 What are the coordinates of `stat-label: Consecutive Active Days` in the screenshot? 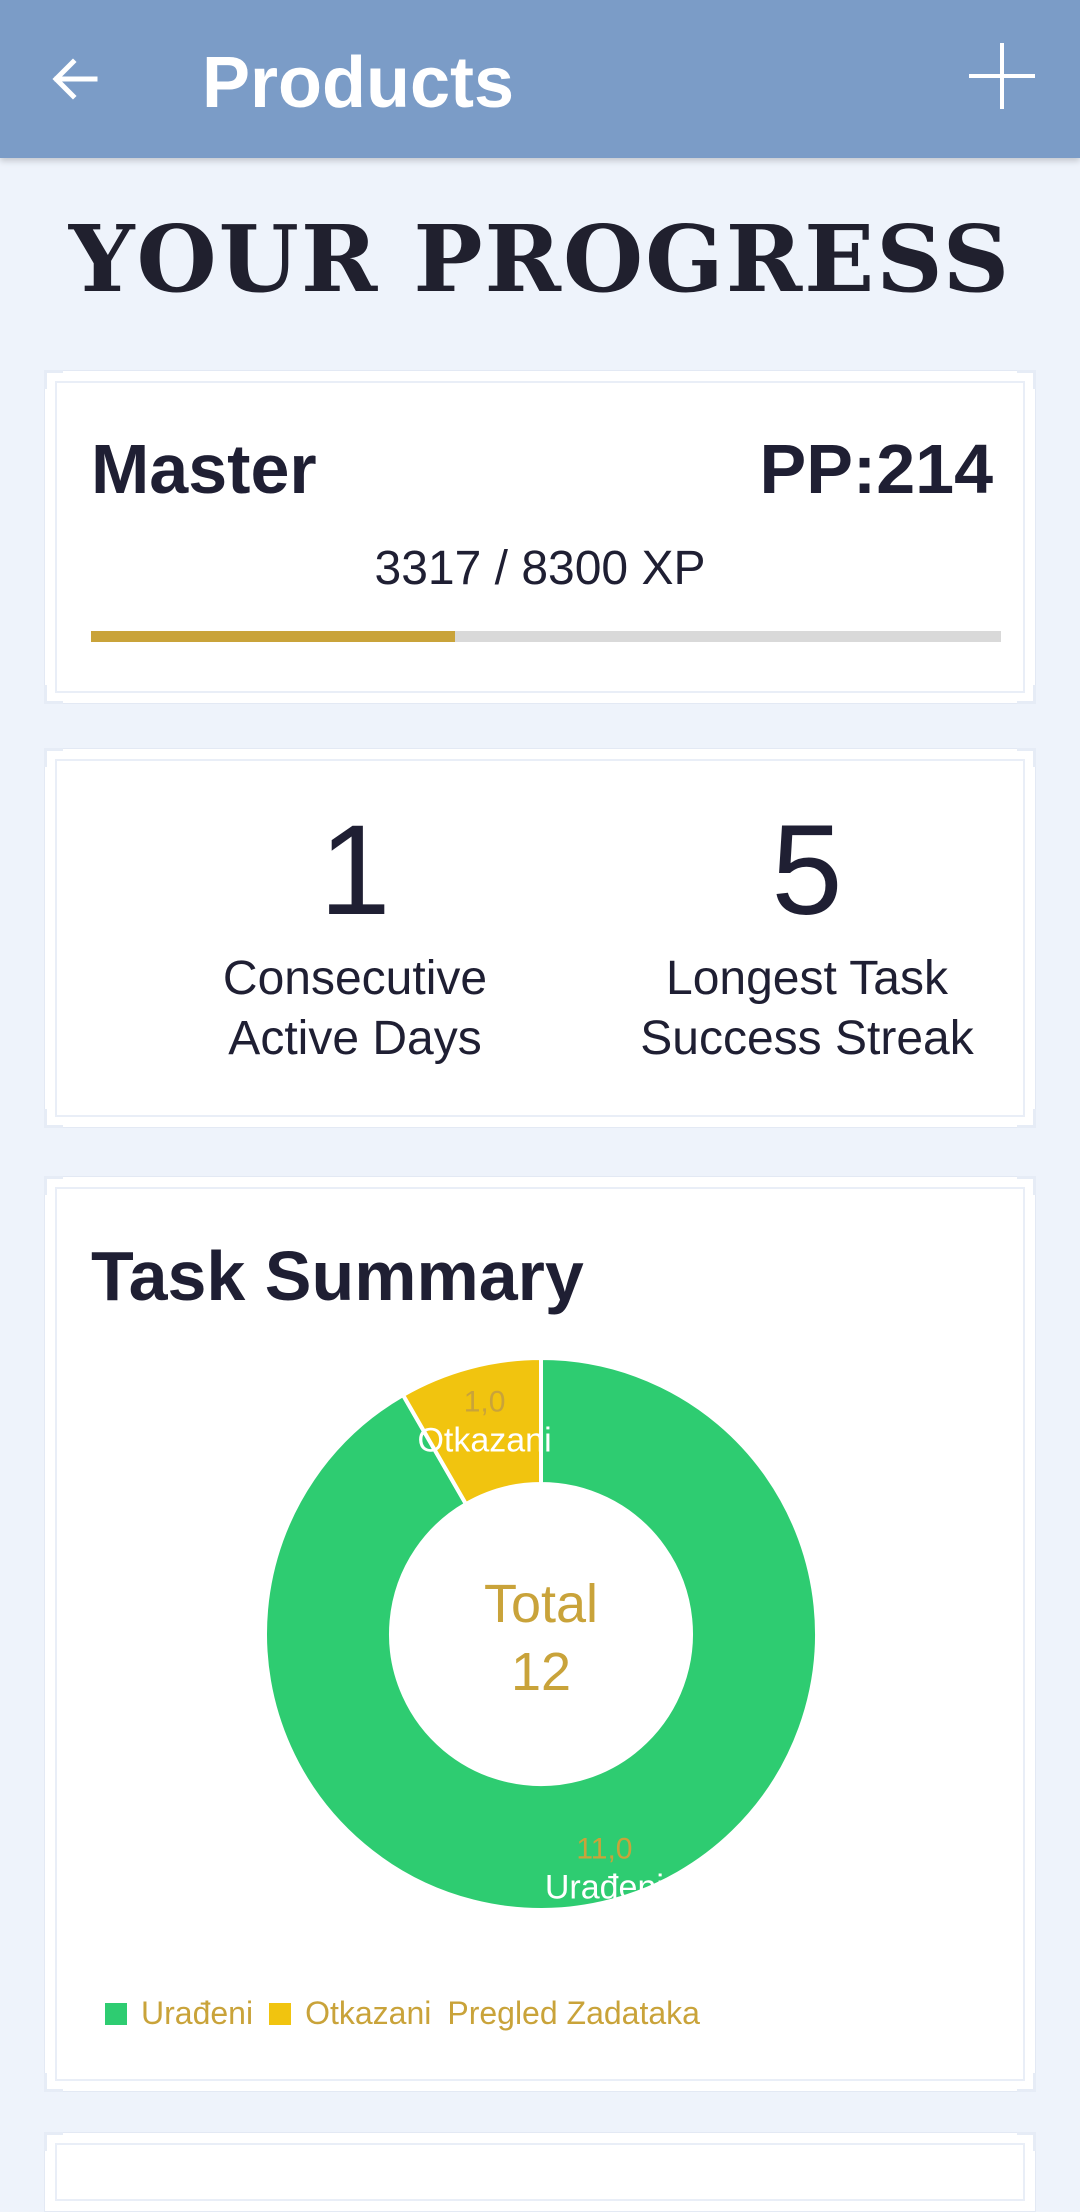 It's located at (355, 1009).